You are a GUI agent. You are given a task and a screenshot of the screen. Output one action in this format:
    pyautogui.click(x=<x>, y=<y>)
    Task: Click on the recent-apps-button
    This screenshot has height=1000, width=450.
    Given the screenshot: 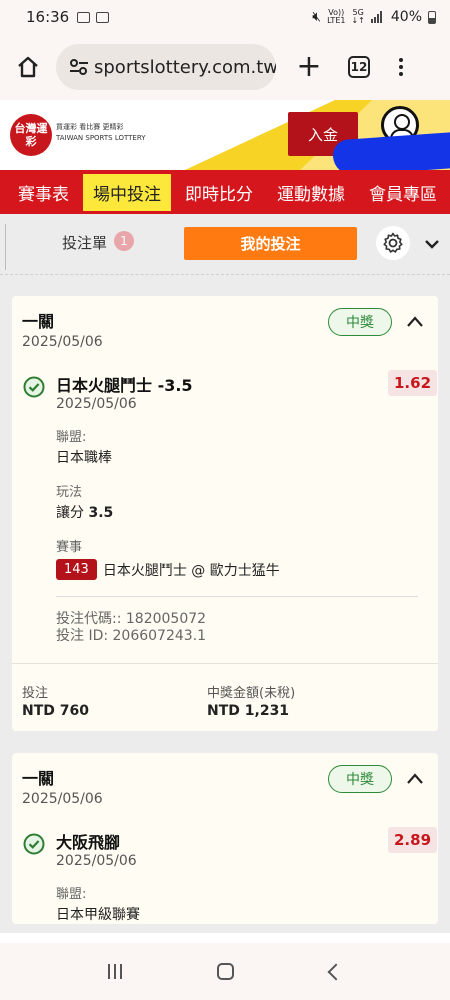 What is the action you would take?
    pyautogui.click(x=114, y=971)
    